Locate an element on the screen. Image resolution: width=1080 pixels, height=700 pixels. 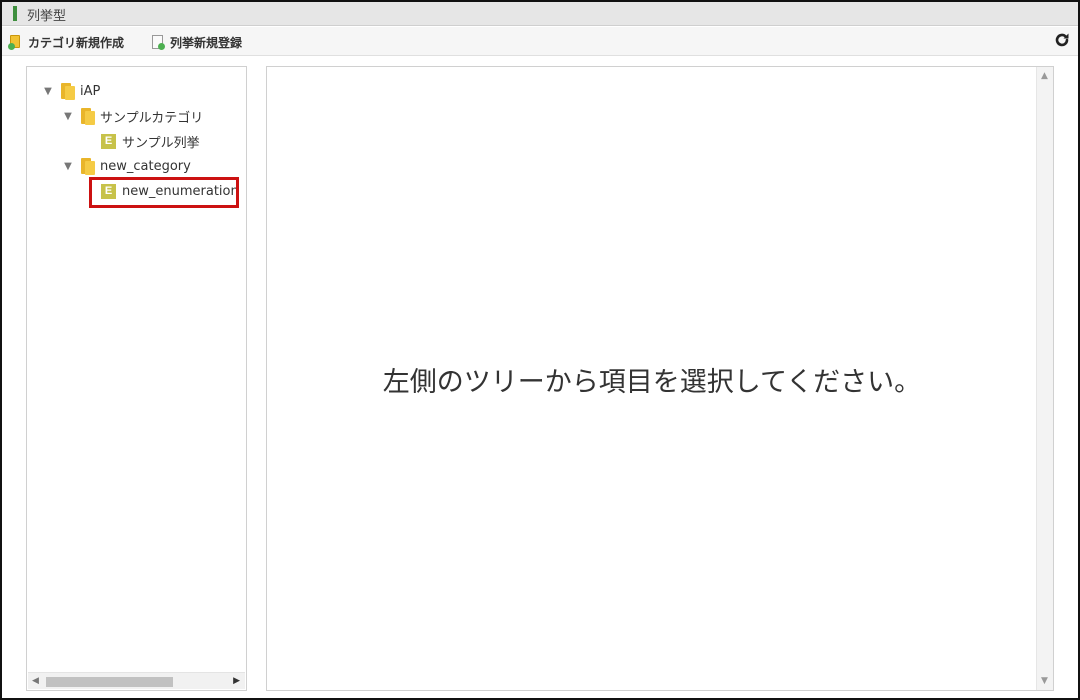
window-title: 列挙型 is located at coordinates (47, 16).